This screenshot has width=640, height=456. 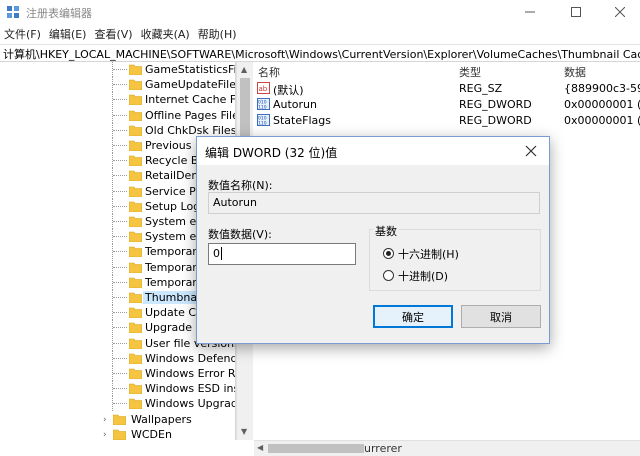 What do you see at coordinates (263, 89) in the screenshot?
I see `svg-text: ab` at bounding box center [263, 89].